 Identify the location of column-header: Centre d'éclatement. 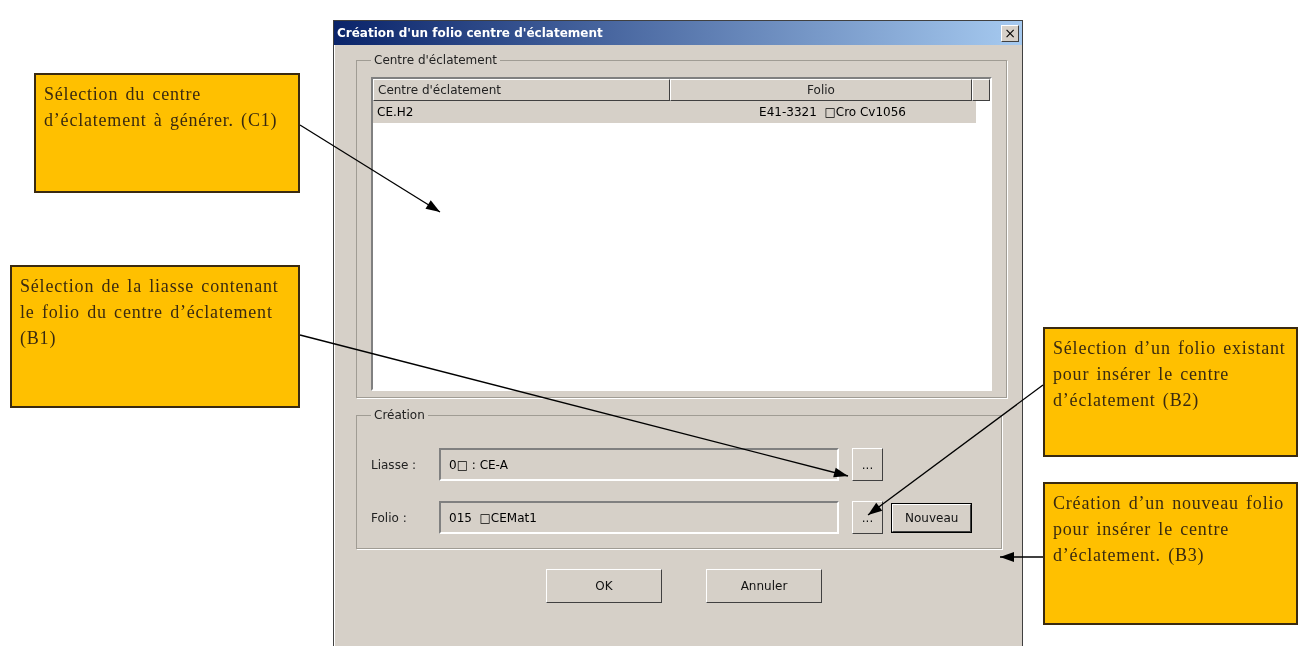
(521, 90).